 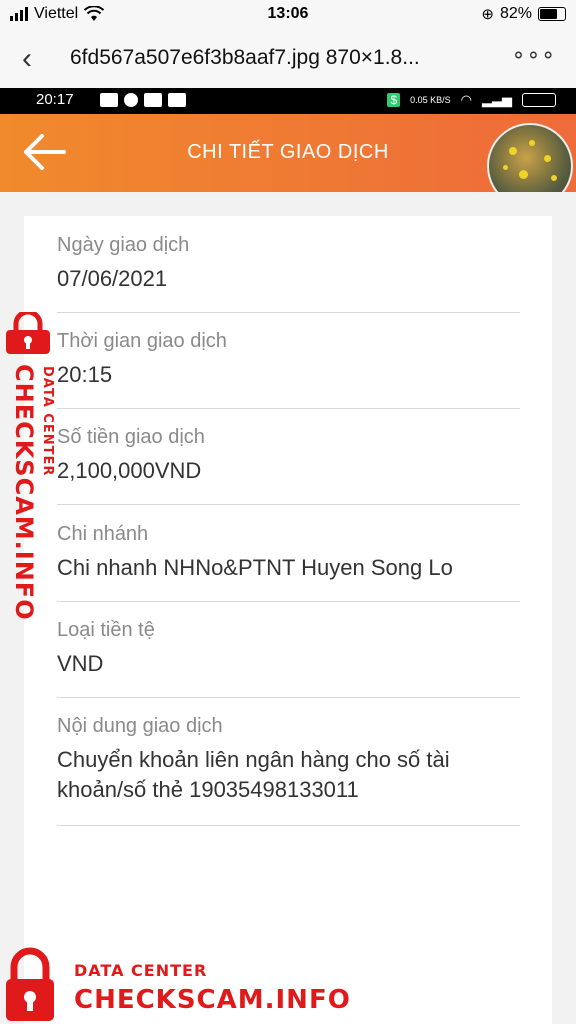 What do you see at coordinates (39, 466) in the screenshot?
I see `watermark-side: CHECKSCAM.INFO DATA CENTER` at bounding box center [39, 466].